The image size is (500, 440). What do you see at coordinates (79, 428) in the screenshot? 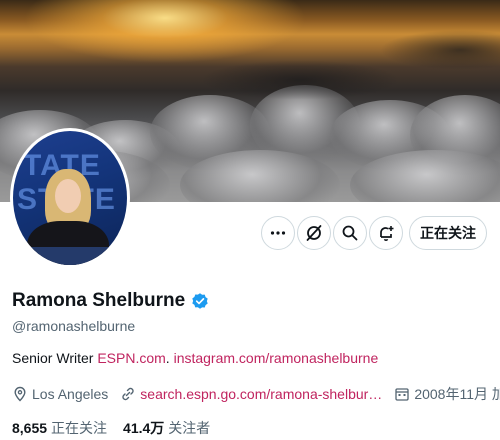
I see `following-label: 正在关注` at bounding box center [79, 428].